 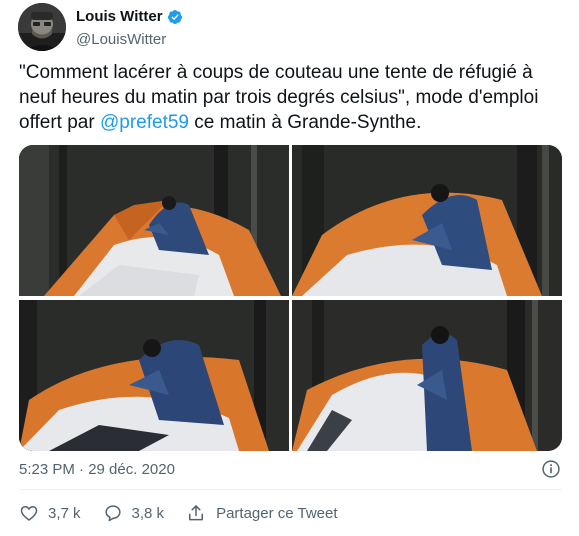 What do you see at coordinates (174, 16) in the screenshot?
I see `verified-badge-icon` at bounding box center [174, 16].